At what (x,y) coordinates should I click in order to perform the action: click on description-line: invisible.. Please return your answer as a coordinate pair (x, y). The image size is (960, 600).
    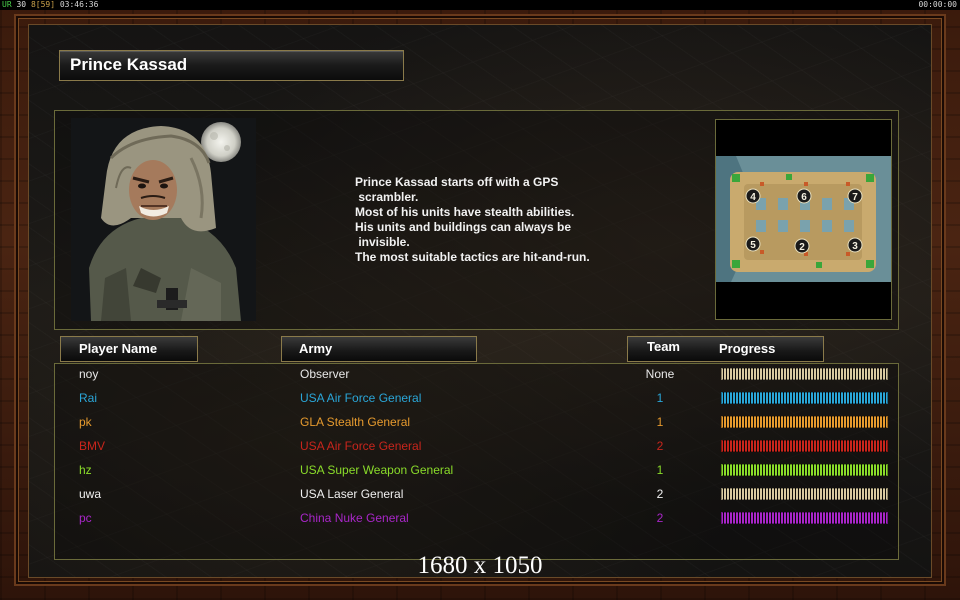
    Looking at the image, I should click on (382, 242).